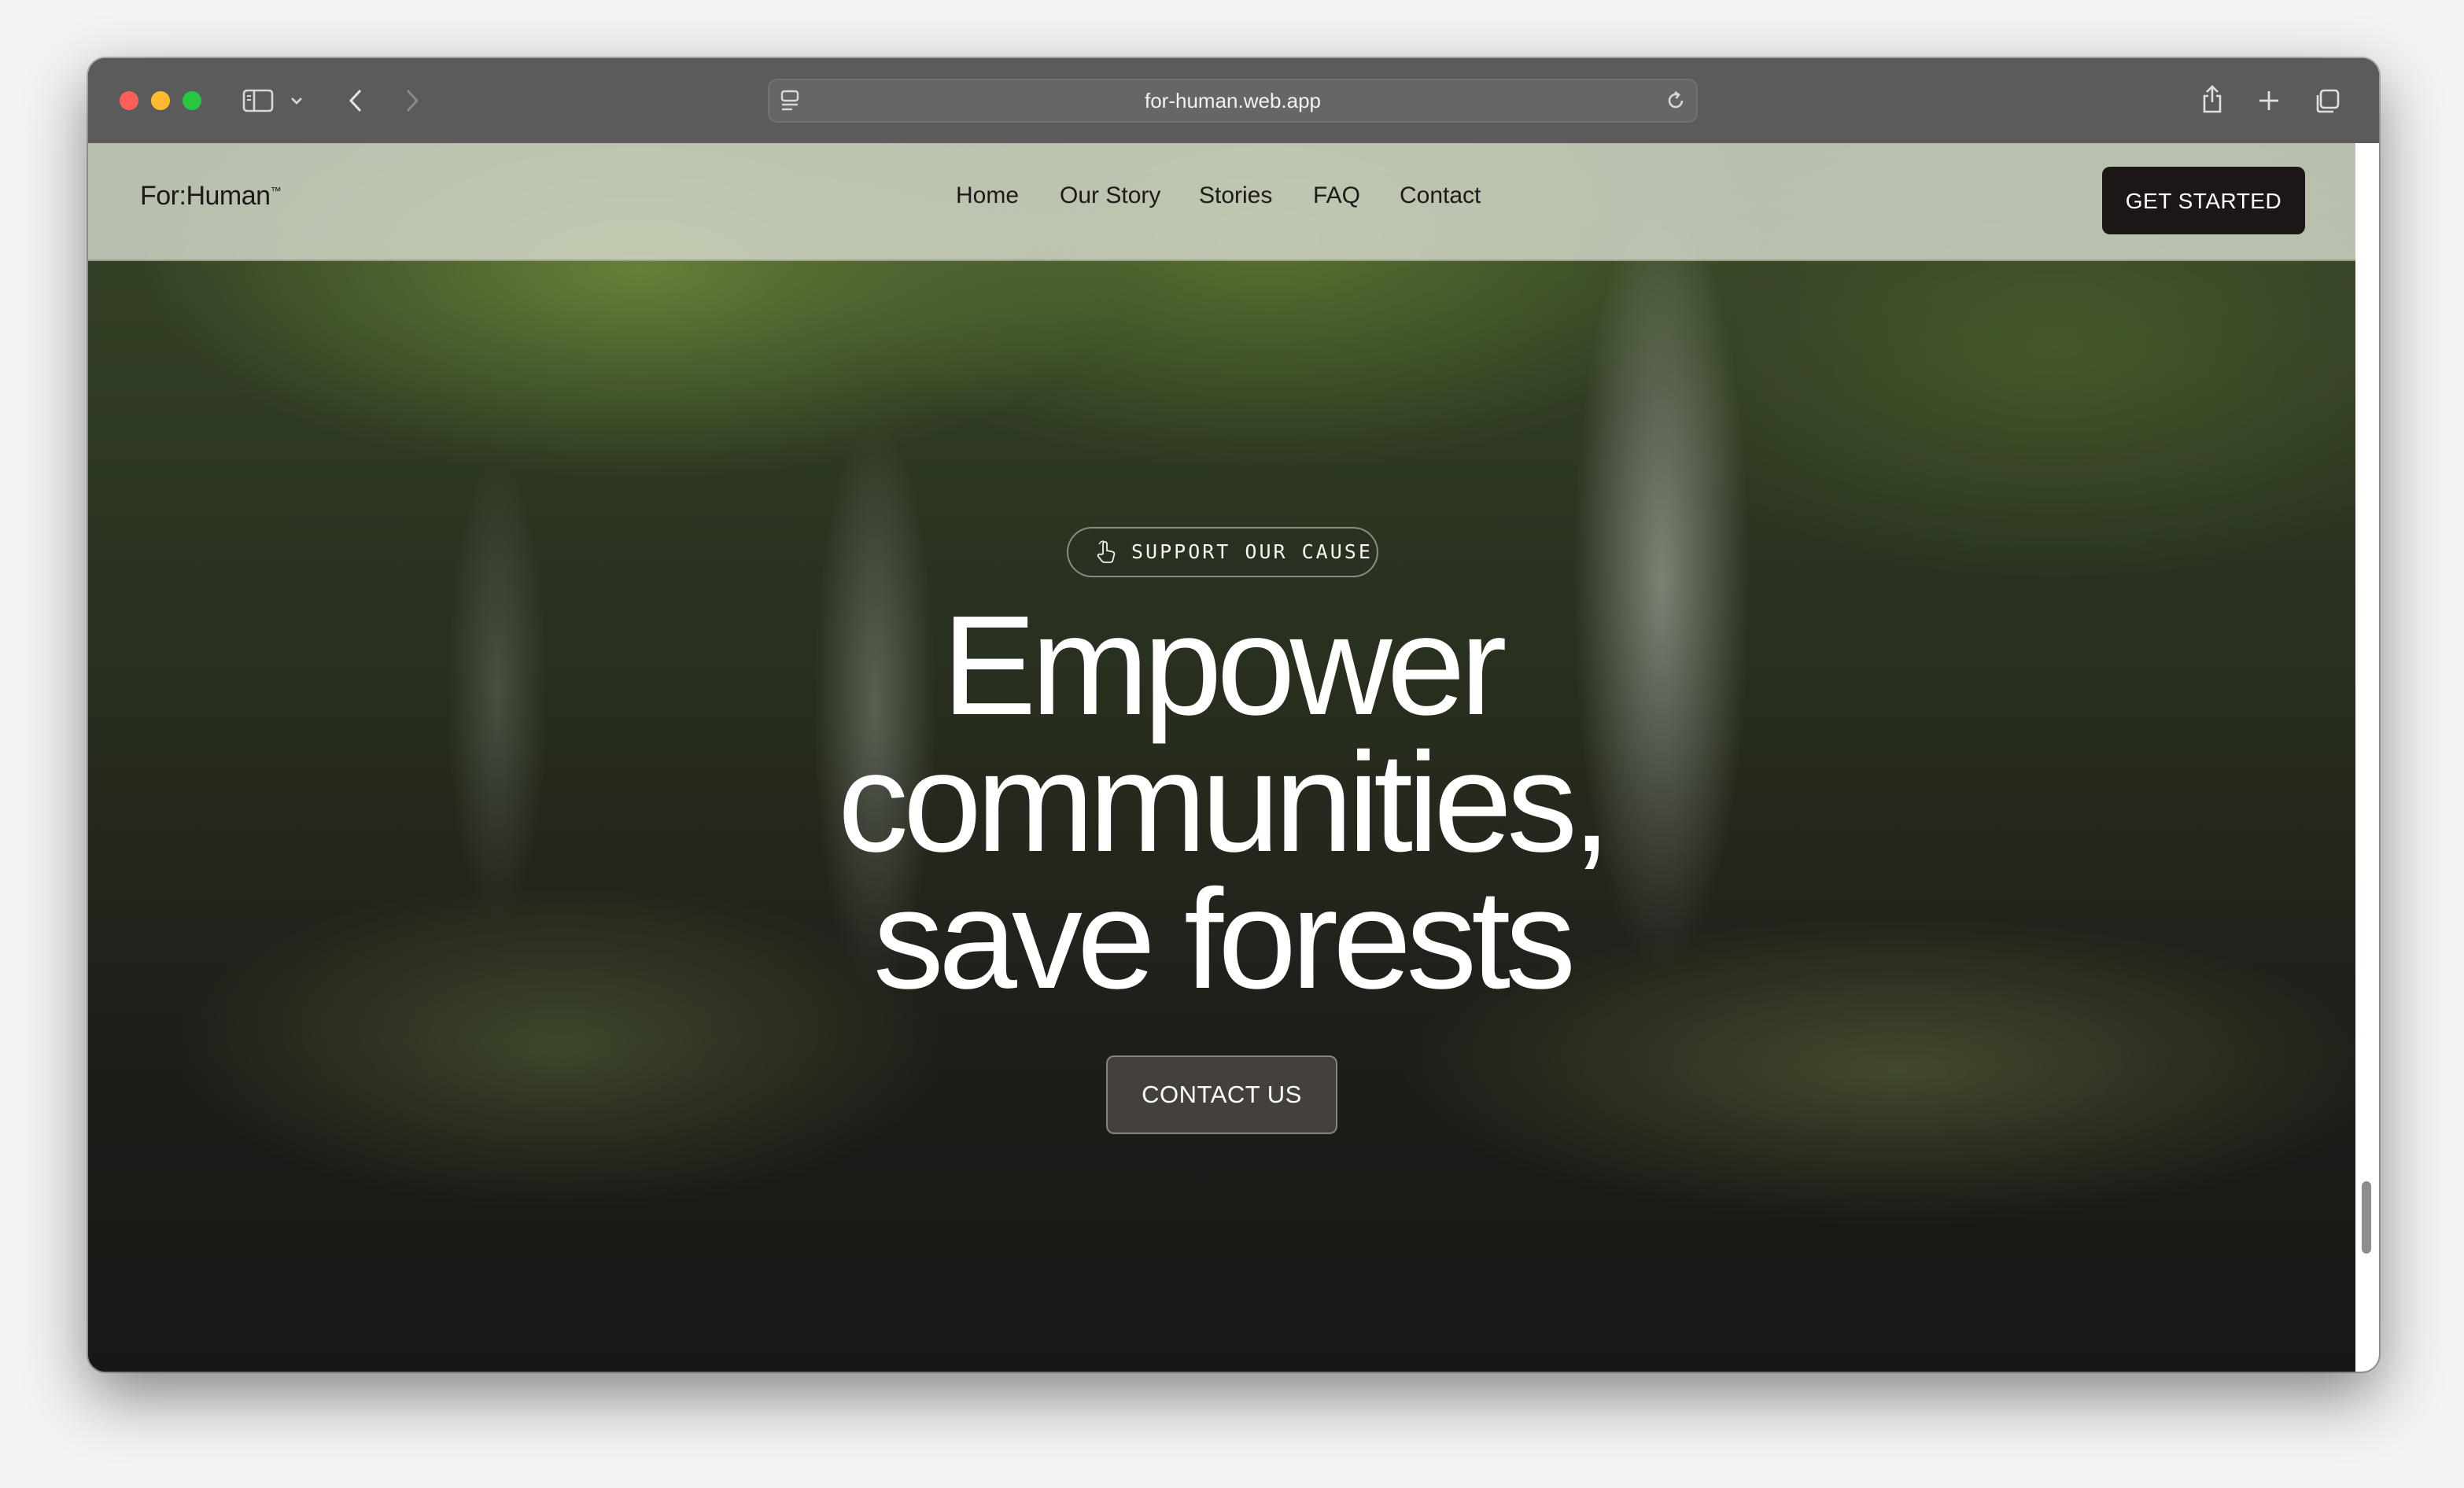  What do you see at coordinates (1235, 195) in the screenshot?
I see `nav-link-stories: Stories` at bounding box center [1235, 195].